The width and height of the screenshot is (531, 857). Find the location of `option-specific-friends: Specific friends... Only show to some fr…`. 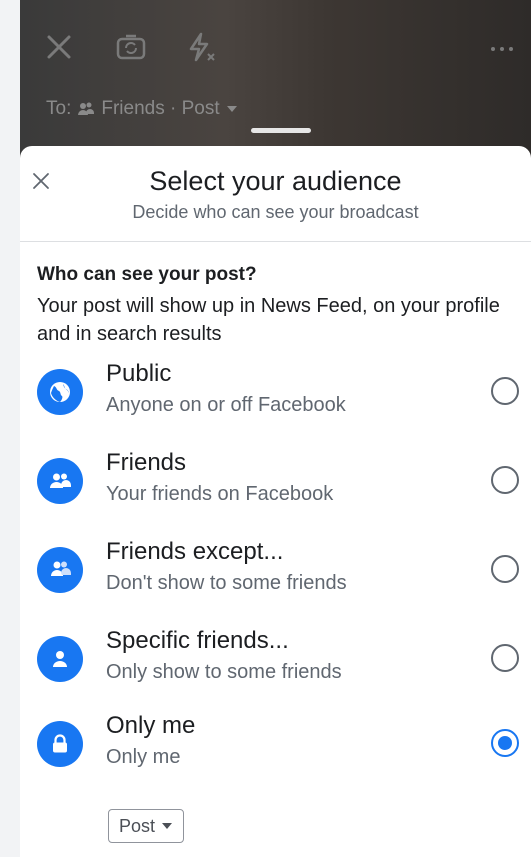

option-specific-friends: Specific friends... Only show to some fr… is located at coordinates (284, 659).